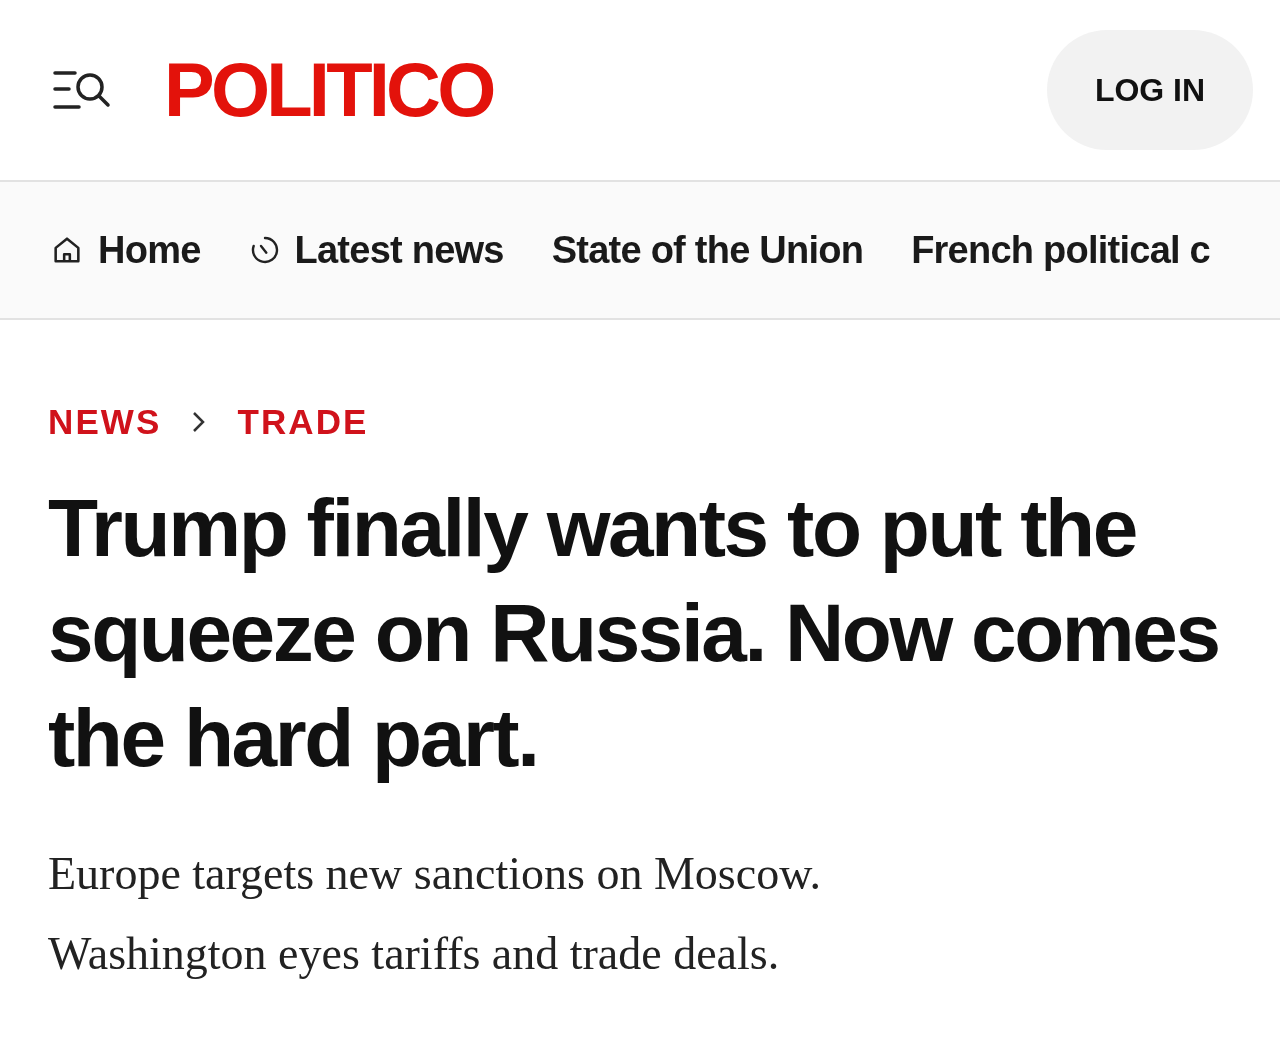  Describe the element at coordinates (125, 250) in the screenshot. I see `nav-link: Home` at that location.